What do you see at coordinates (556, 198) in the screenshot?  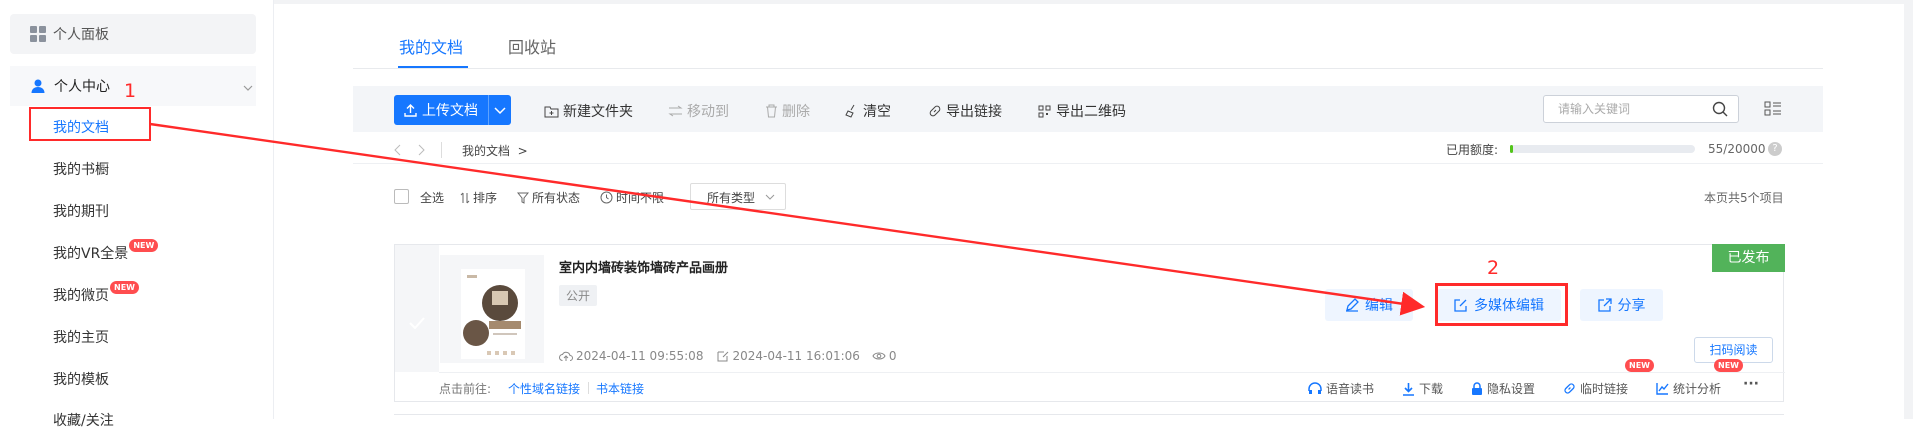 I see `status-filter-label: 所有状态` at bounding box center [556, 198].